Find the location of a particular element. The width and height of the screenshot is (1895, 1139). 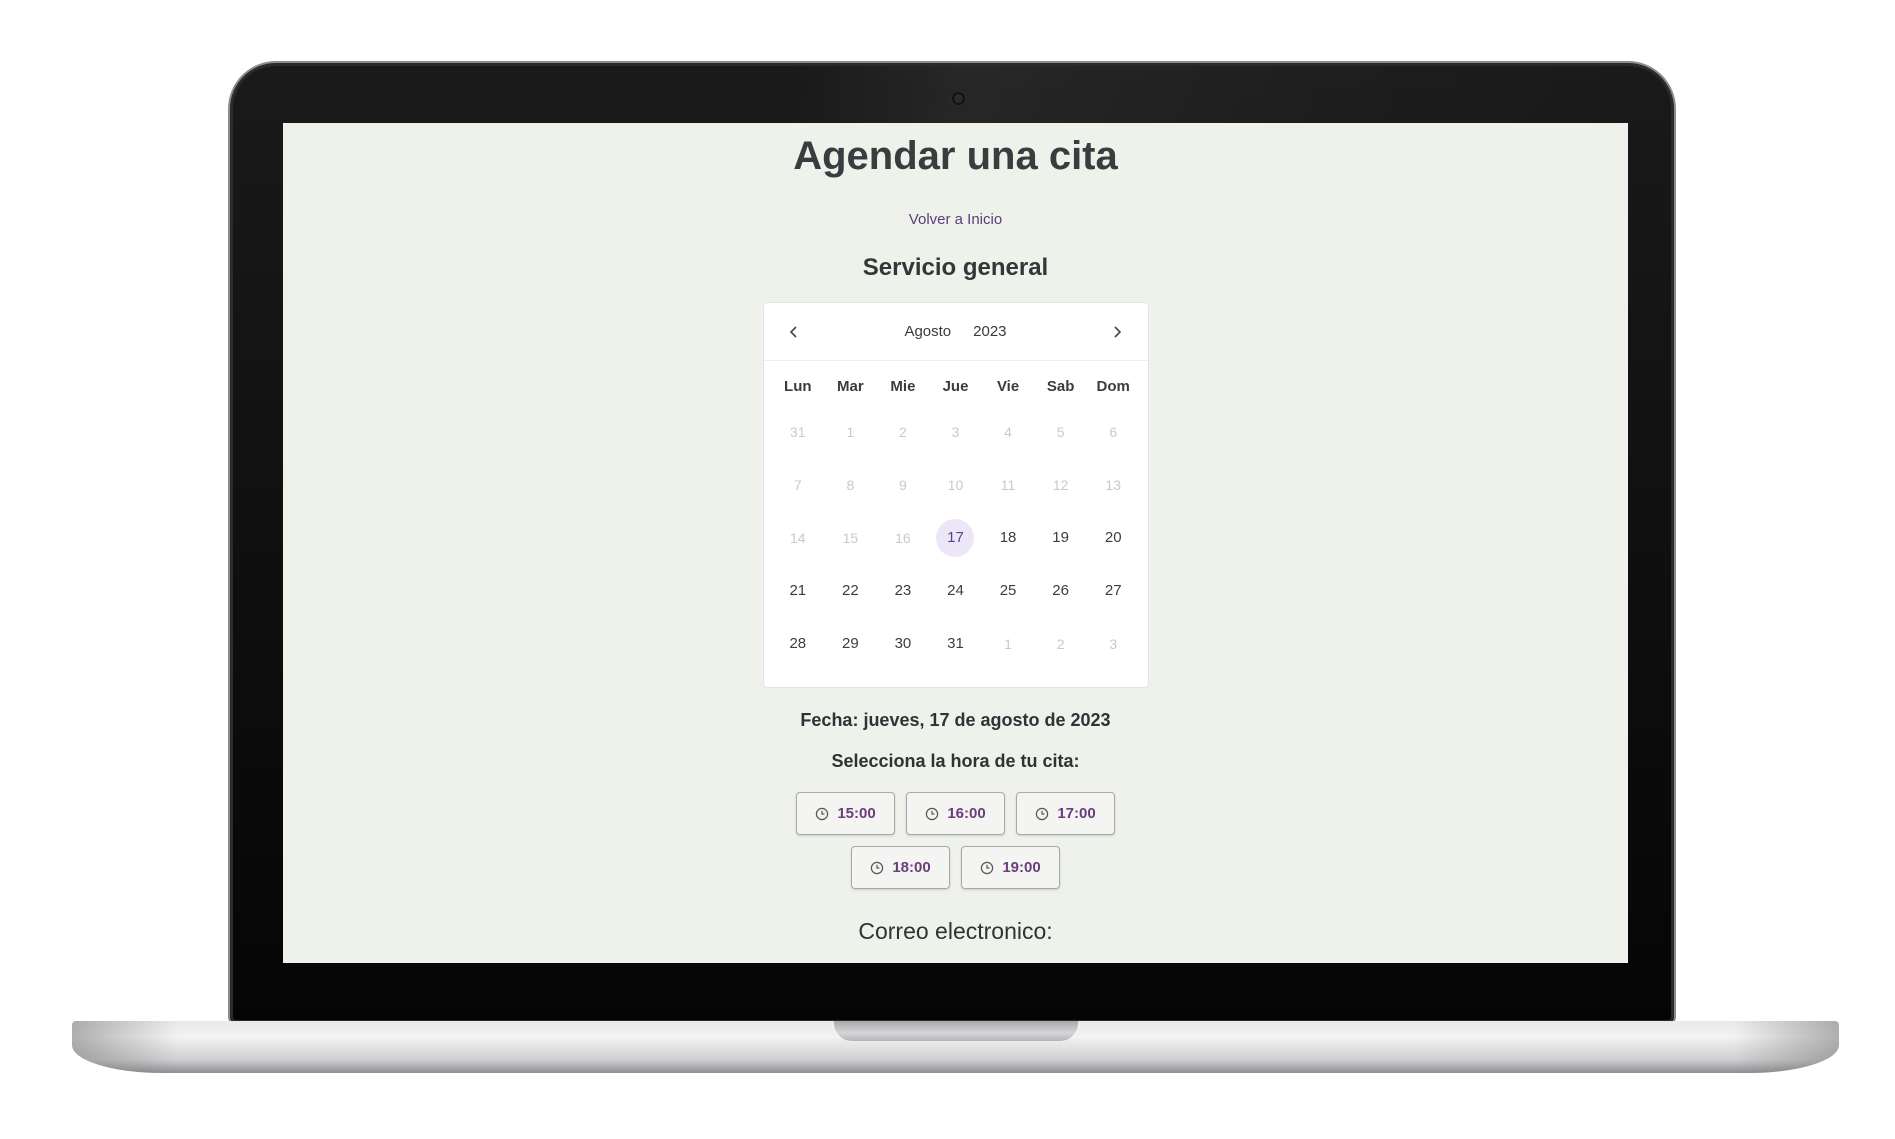

calendar-day: 22 is located at coordinates (850, 590).